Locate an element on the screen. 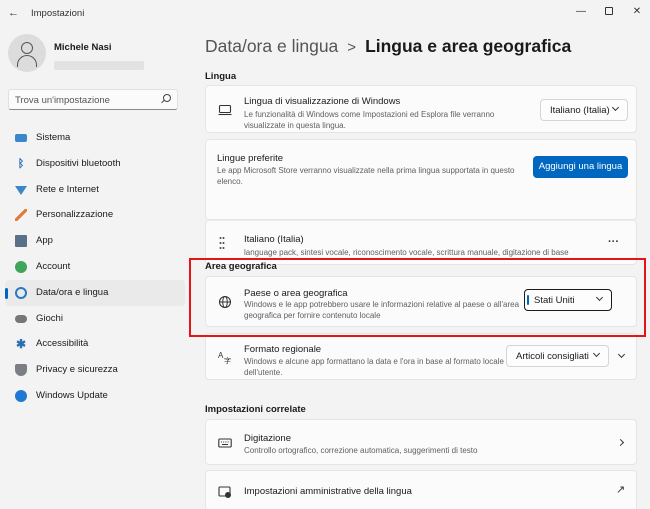 This screenshot has height=509, width=650. sidebar-item-label: Accessibilità is located at coordinates (62, 344).